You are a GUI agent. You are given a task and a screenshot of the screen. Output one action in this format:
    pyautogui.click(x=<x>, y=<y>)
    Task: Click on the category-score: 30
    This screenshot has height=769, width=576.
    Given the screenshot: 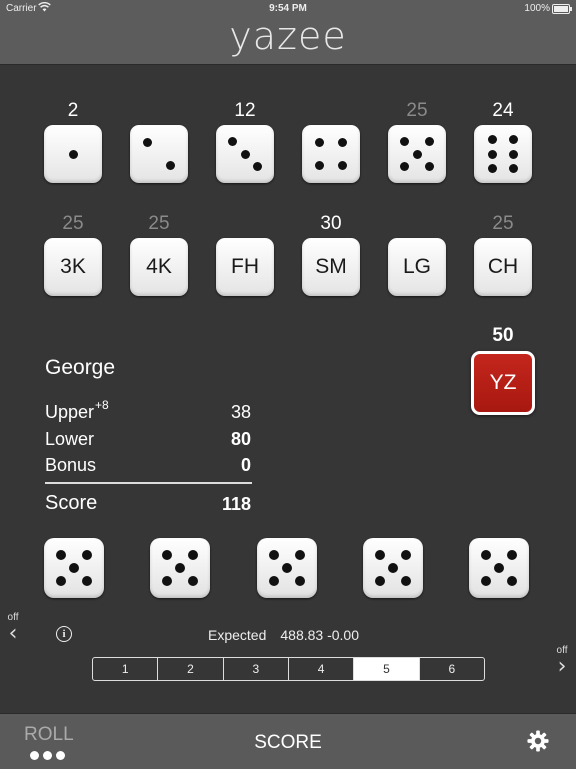 What is the action you would take?
    pyautogui.click(x=331, y=223)
    